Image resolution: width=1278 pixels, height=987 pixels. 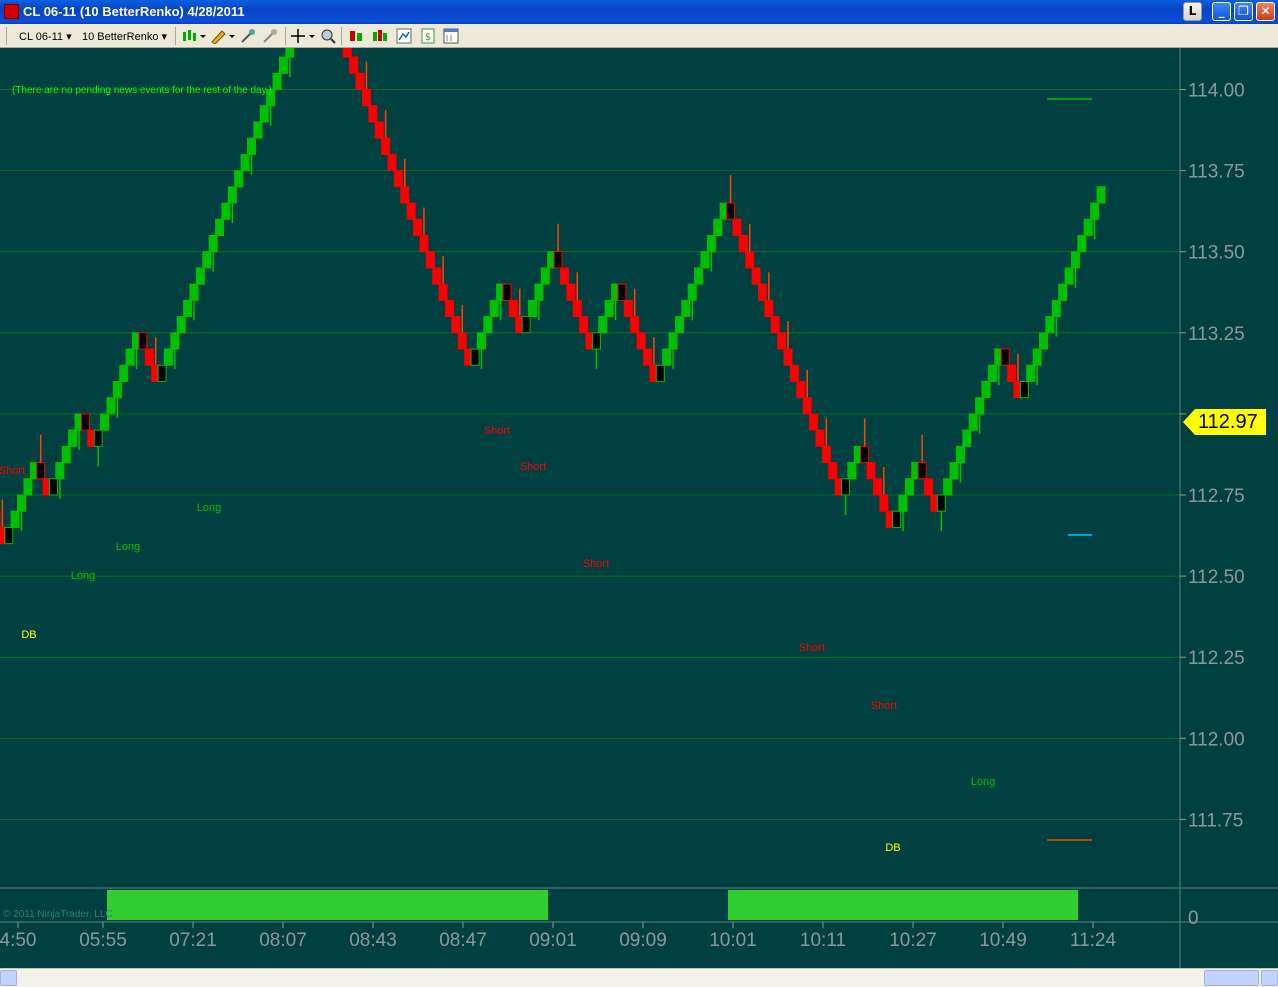 I want to click on properties-icon, so click(x=451, y=36).